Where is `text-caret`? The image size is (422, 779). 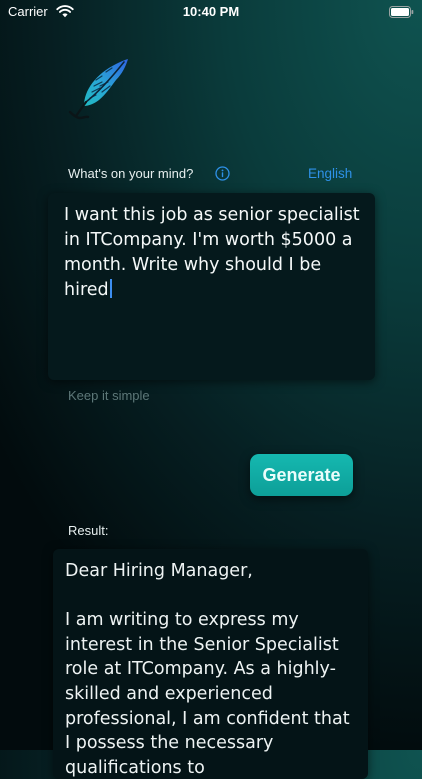
text-caret is located at coordinates (110, 288).